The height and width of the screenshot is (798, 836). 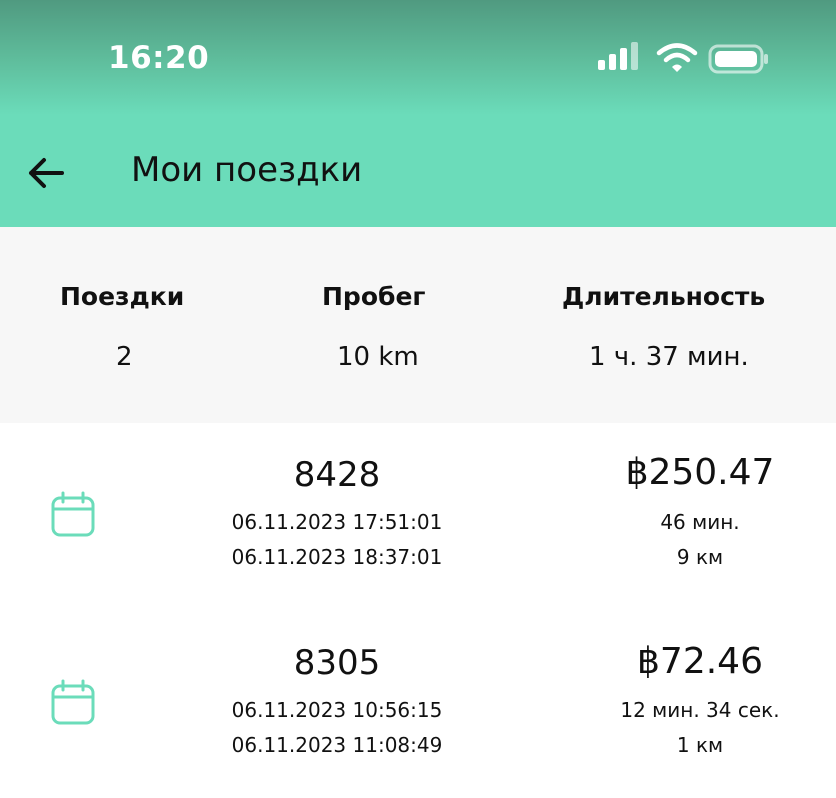 I want to click on trip-duration: 46 мин., so click(x=700, y=522).